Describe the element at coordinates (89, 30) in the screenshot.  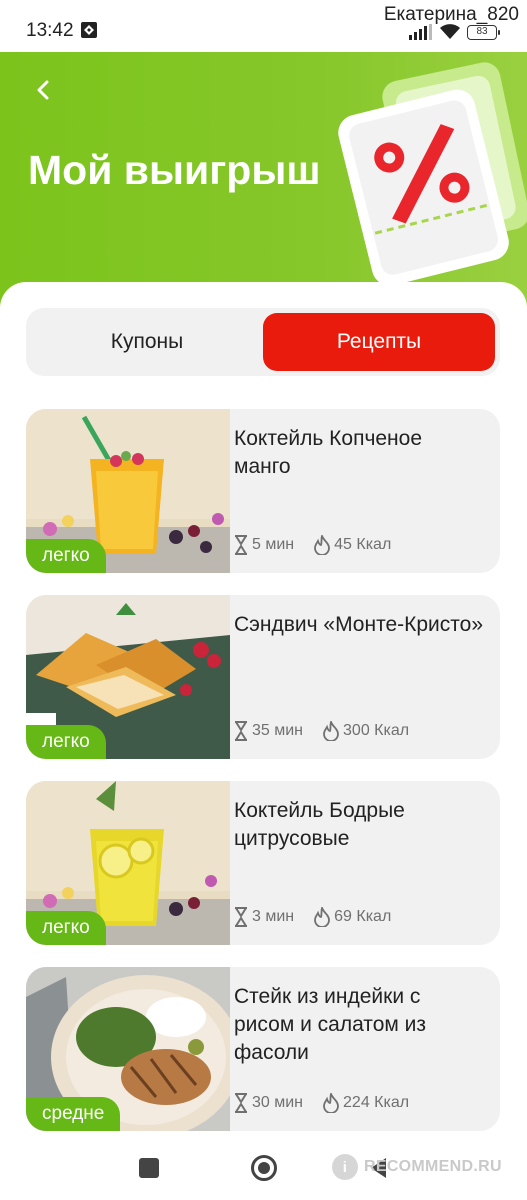
I see `notification-icon` at that location.